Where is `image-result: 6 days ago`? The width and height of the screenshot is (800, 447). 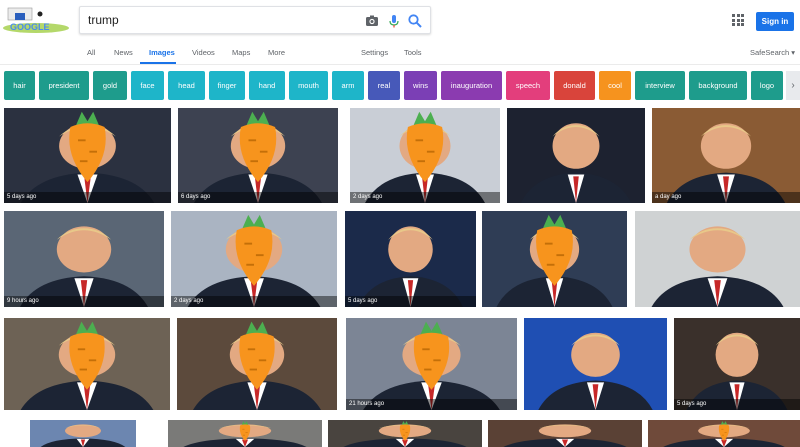
image-result: 6 days ago is located at coordinates (258, 155).